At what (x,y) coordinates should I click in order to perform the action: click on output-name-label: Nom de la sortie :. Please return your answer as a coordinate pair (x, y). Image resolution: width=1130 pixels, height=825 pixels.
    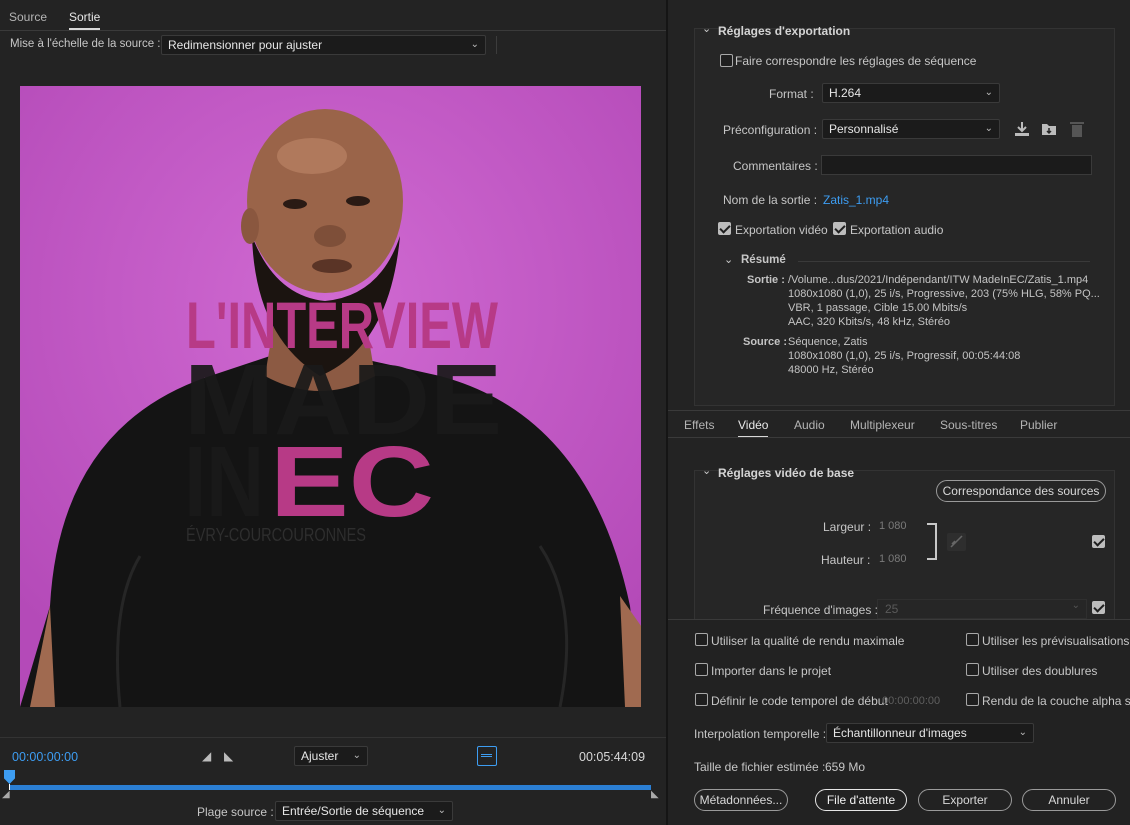
    Looking at the image, I should click on (770, 200).